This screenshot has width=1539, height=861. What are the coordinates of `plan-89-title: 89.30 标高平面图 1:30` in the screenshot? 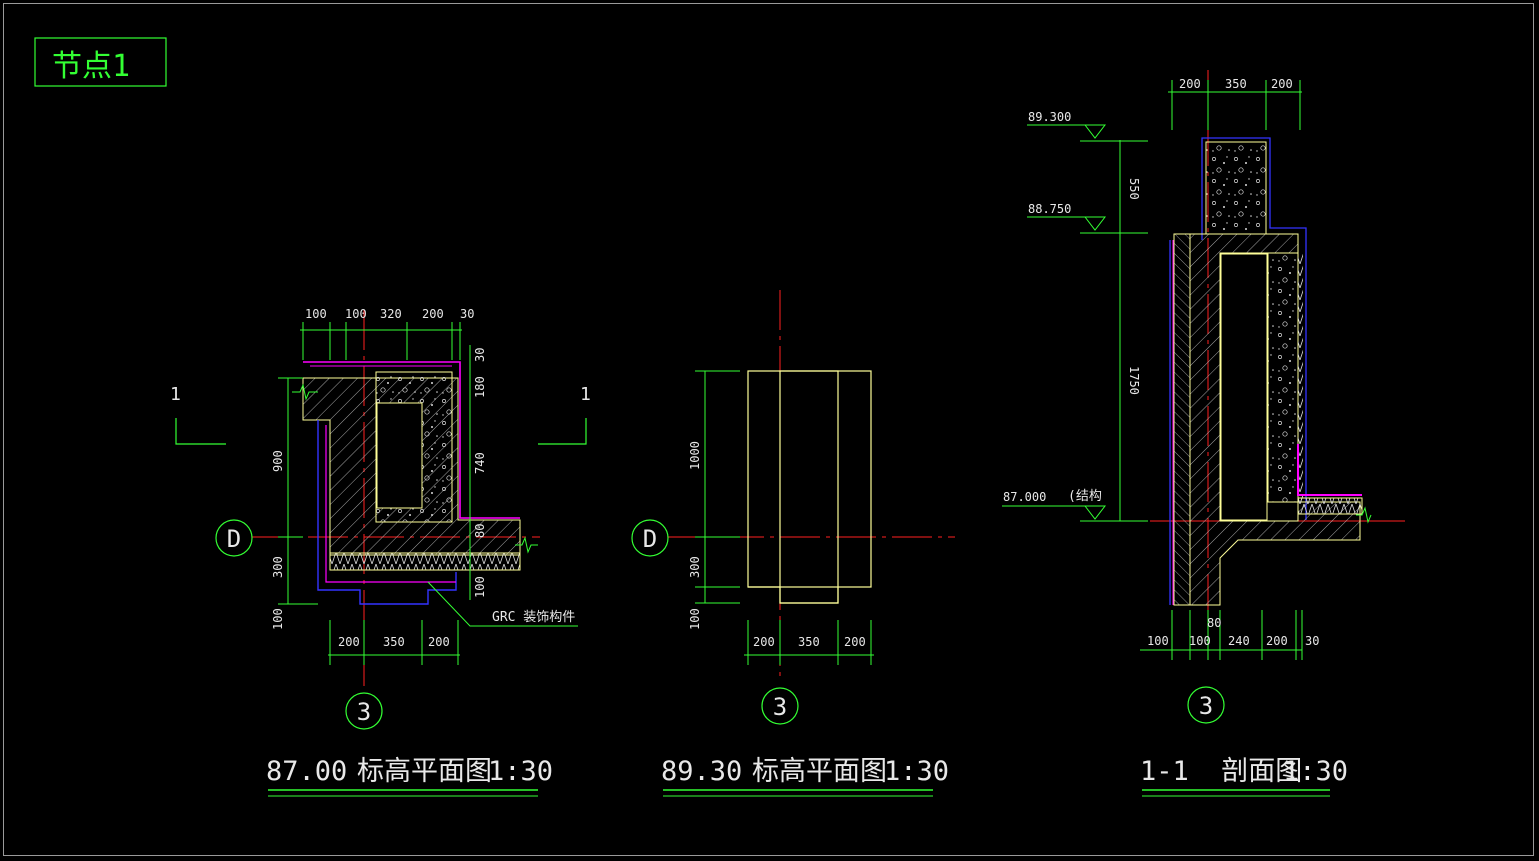 It's located at (805, 776).